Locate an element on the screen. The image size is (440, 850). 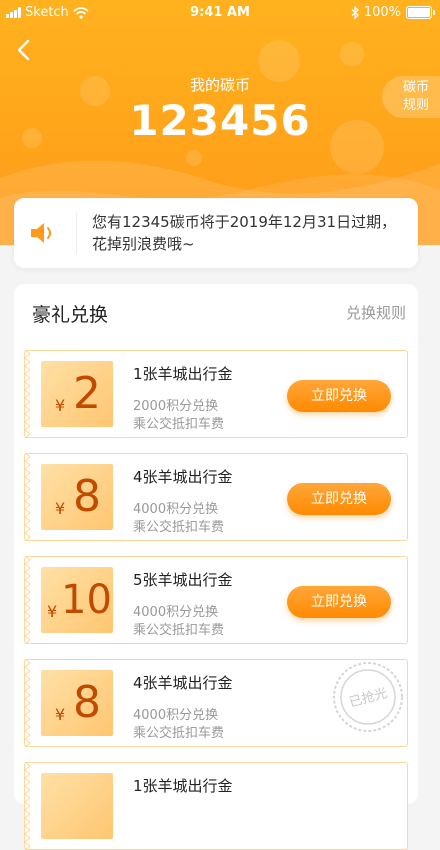
coupon-card: ¥ 8 4张羊城出行金 4000积分兑换 乘公交抵扣车费 立即兑换 is located at coordinates (216, 497).